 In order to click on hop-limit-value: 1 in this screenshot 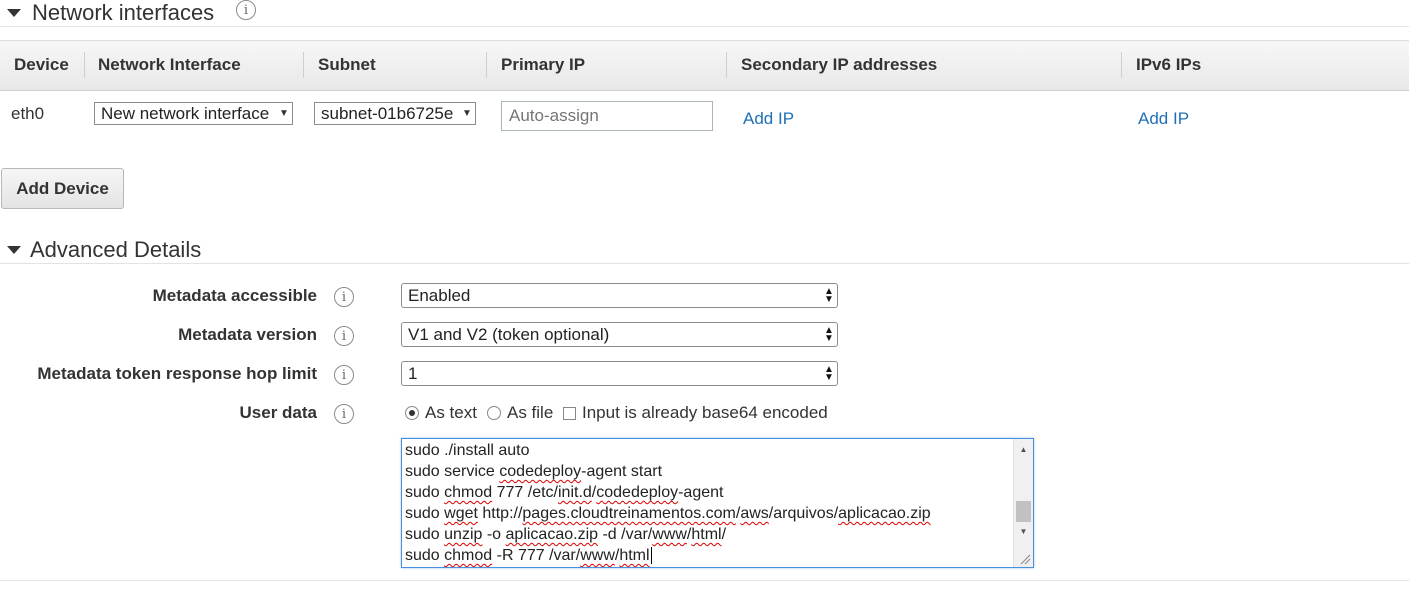, I will do `click(413, 373)`.